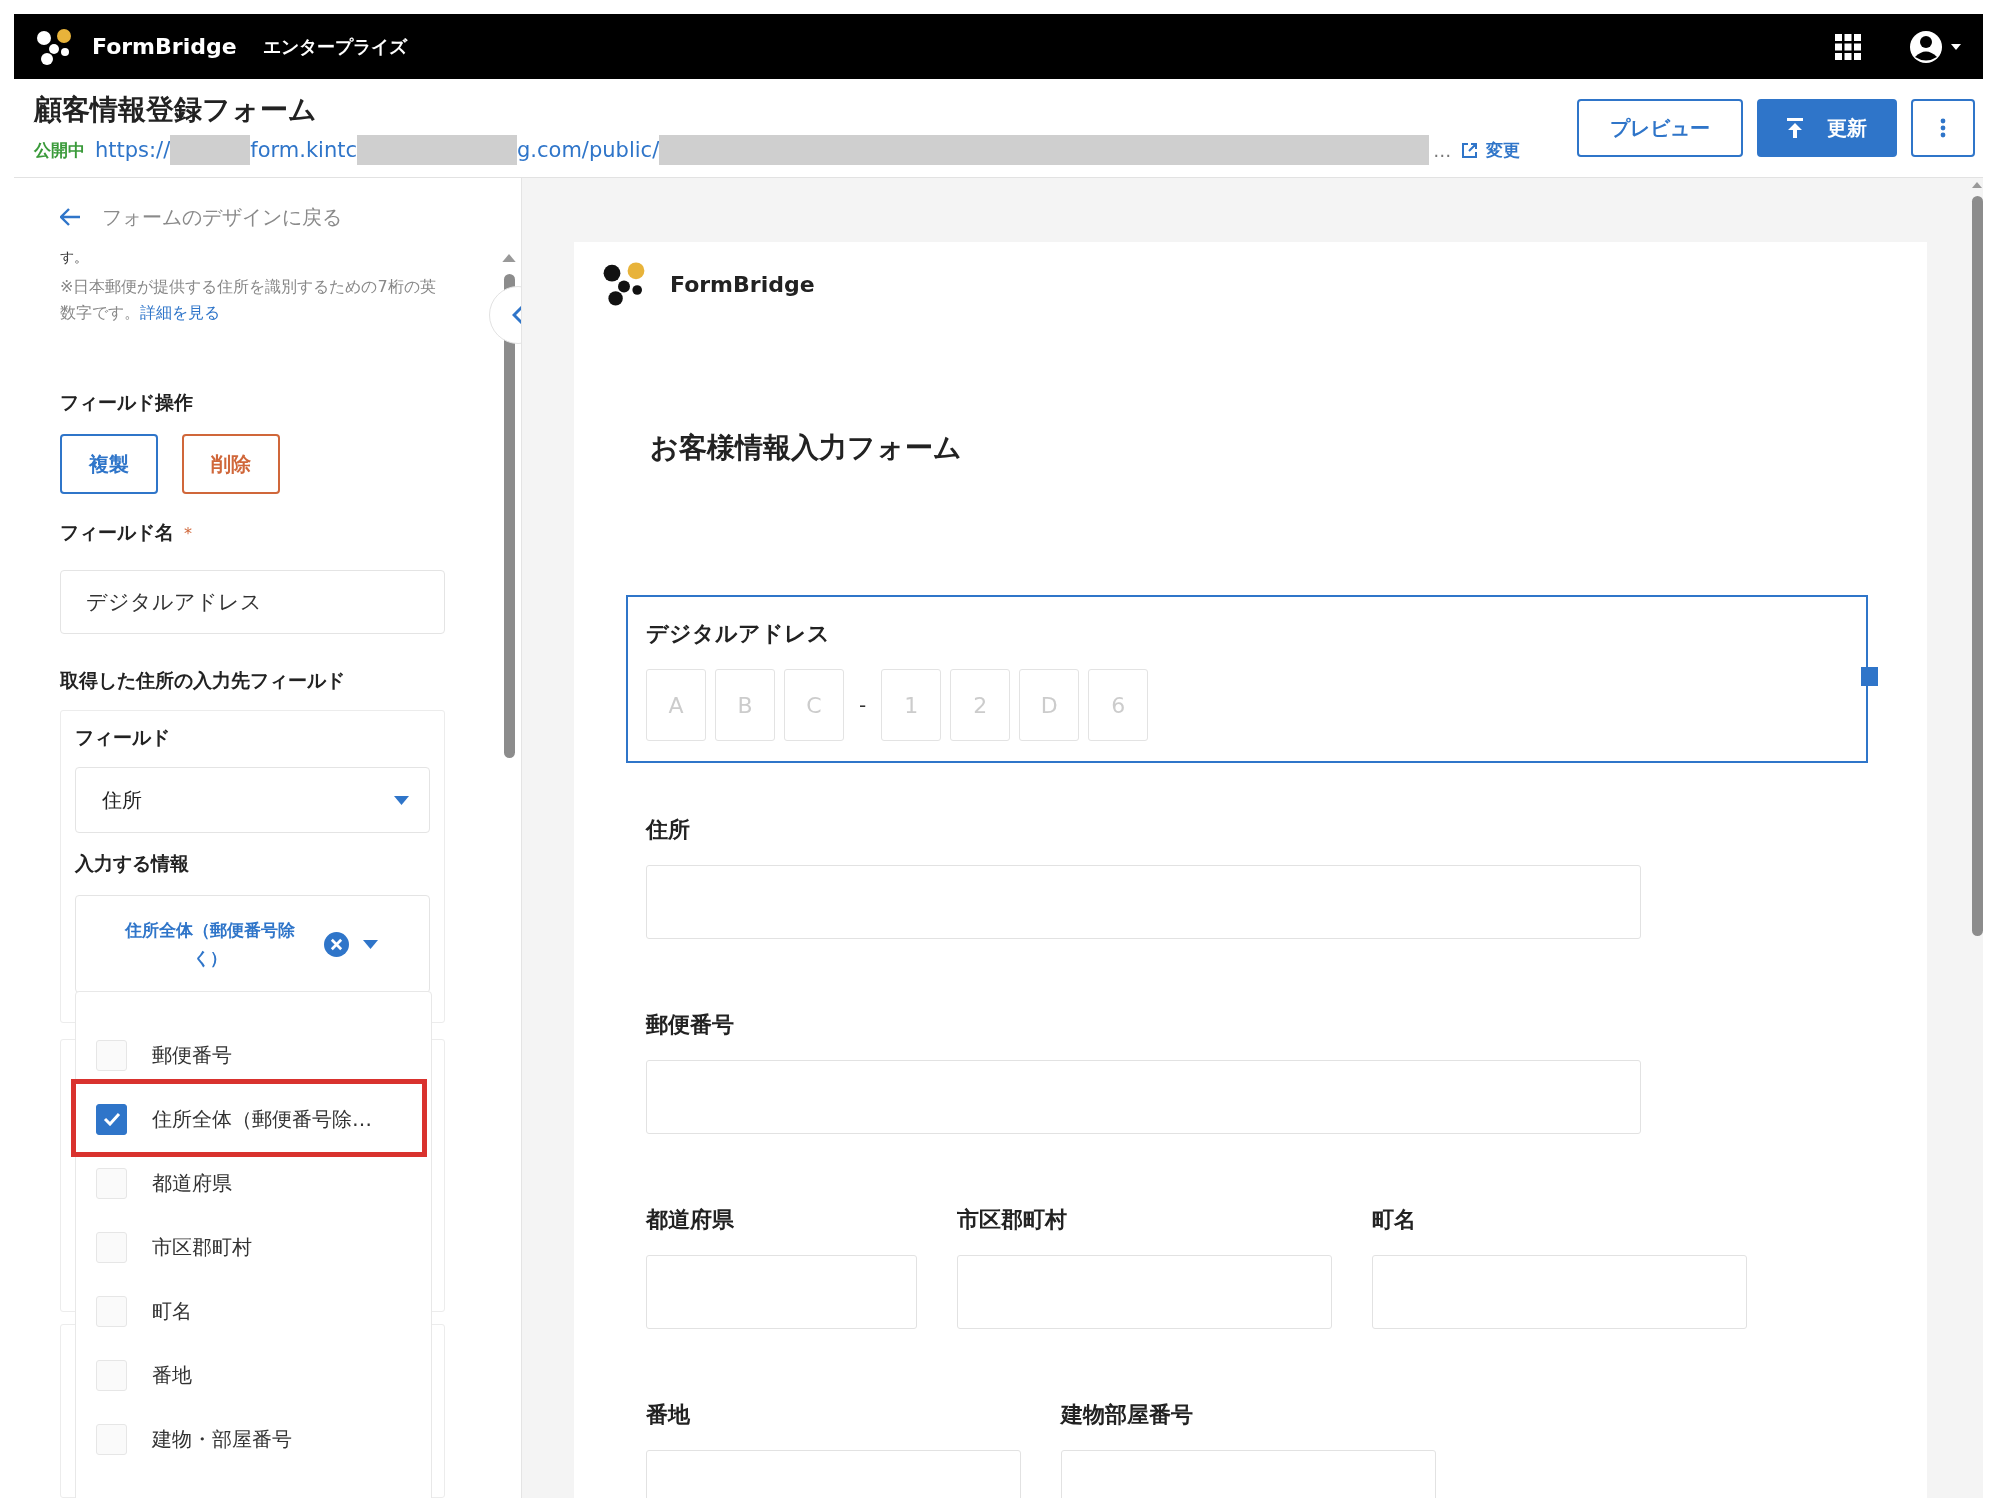 This screenshot has width=1994, height=1498. I want to click on field-label: 入力する情報, so click(132, 864).